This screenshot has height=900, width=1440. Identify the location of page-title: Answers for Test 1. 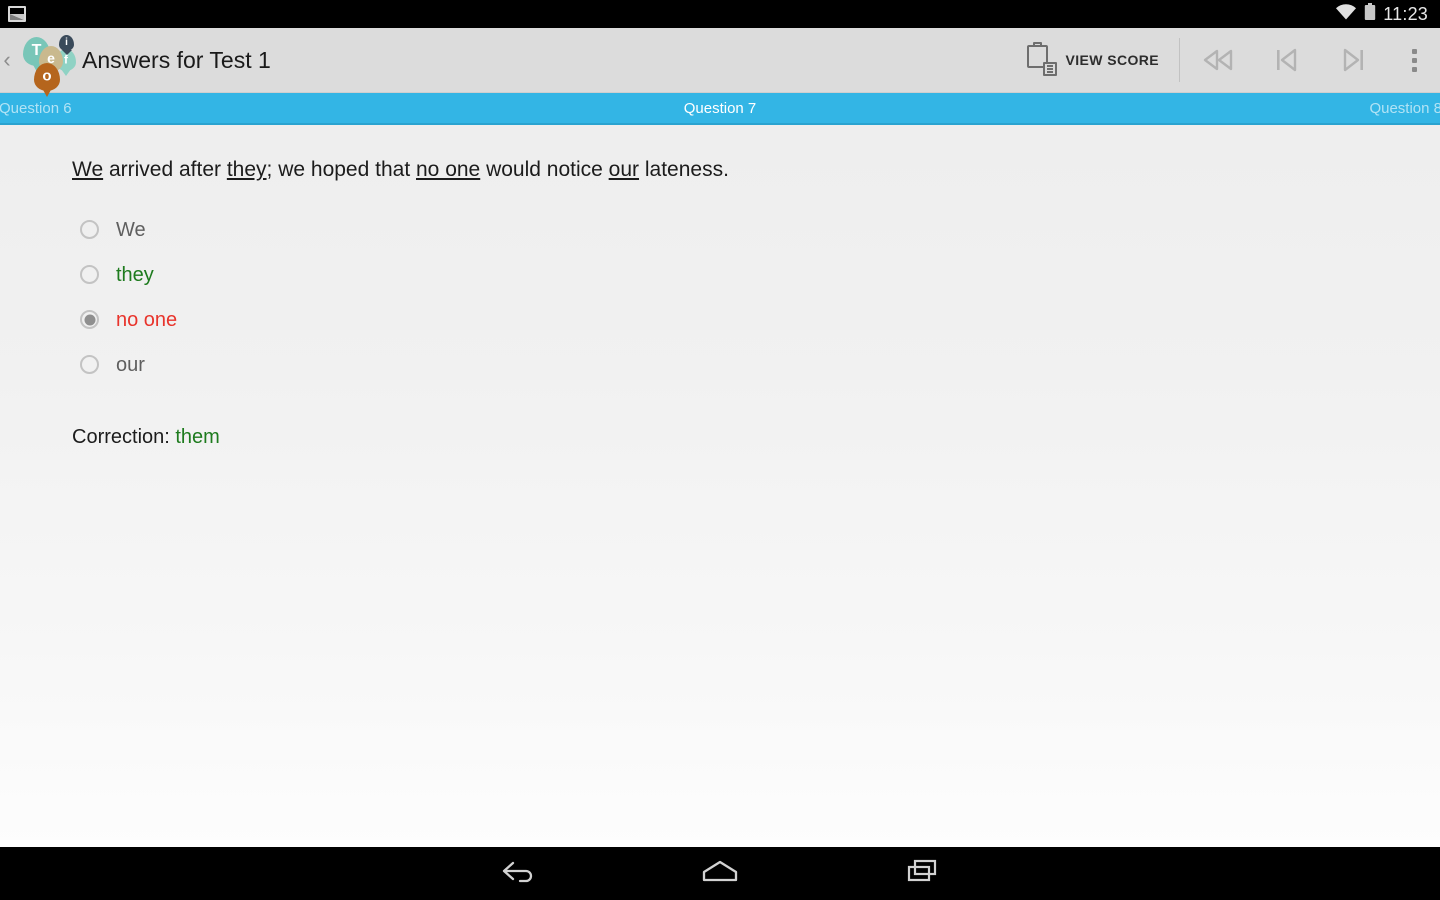
(176, 59).